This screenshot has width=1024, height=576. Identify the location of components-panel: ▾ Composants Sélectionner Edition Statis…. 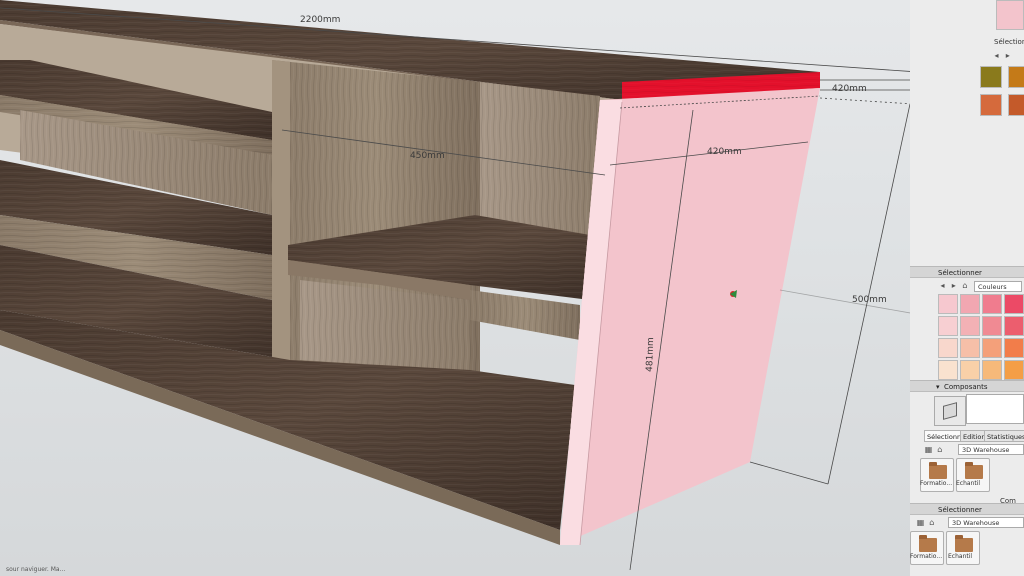
(967, 440).